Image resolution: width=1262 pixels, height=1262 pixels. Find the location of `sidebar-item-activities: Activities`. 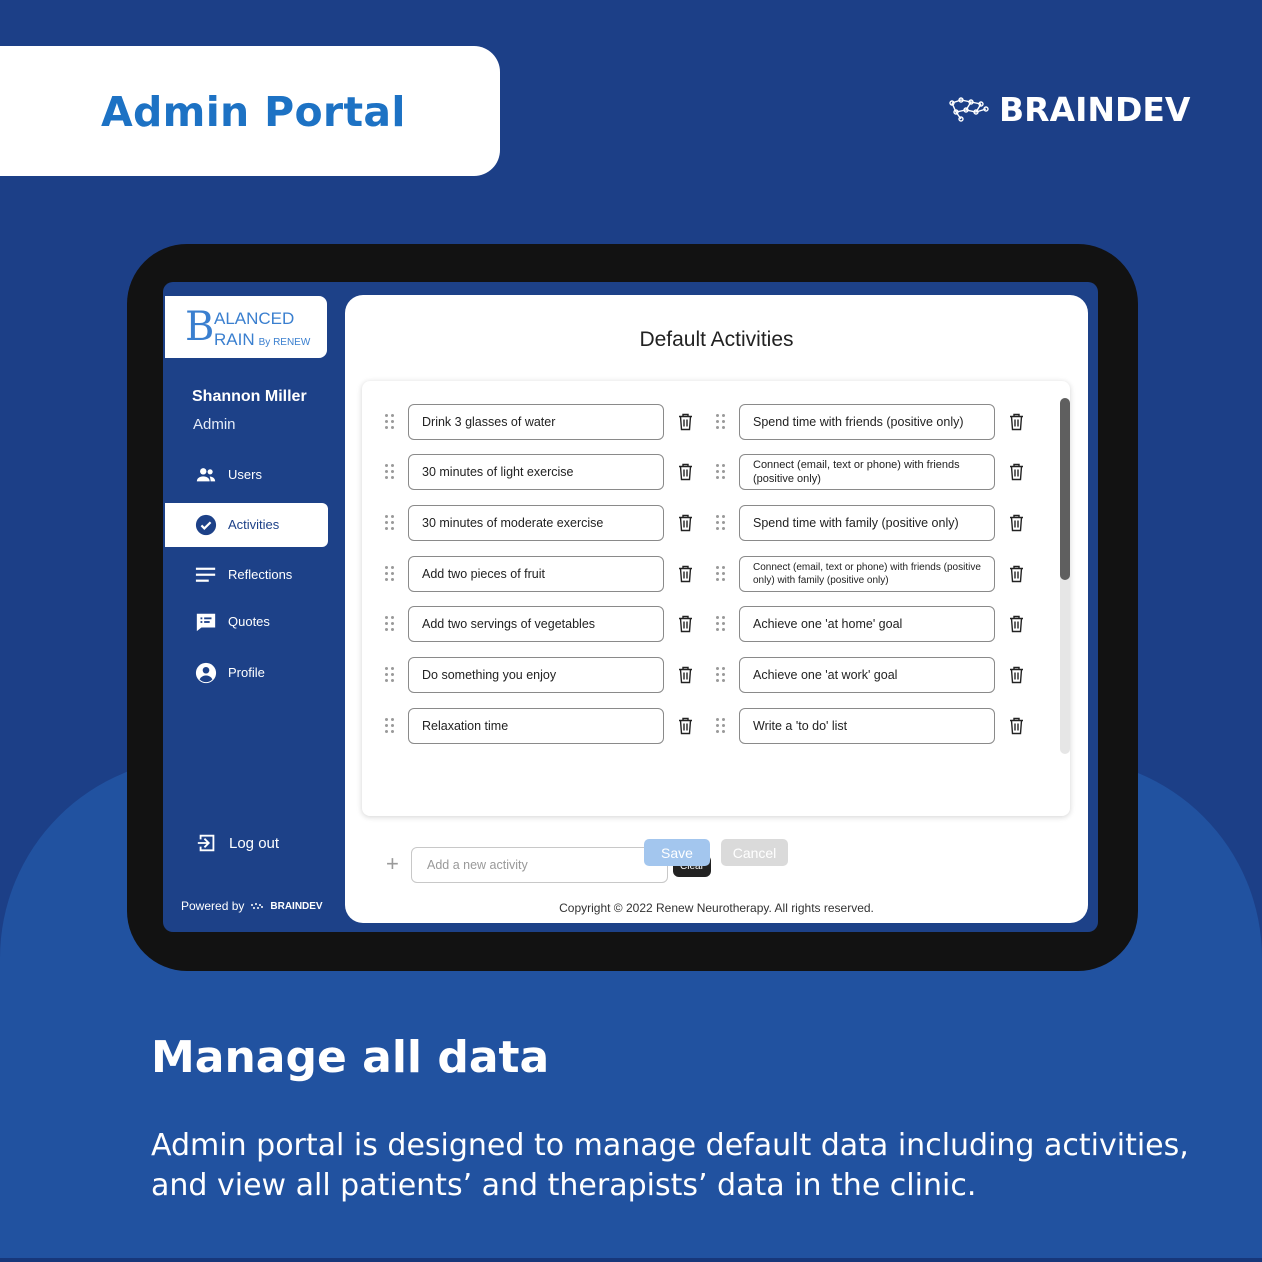

sidebar-item-activities: Activities is located at coordinates (246, 525).